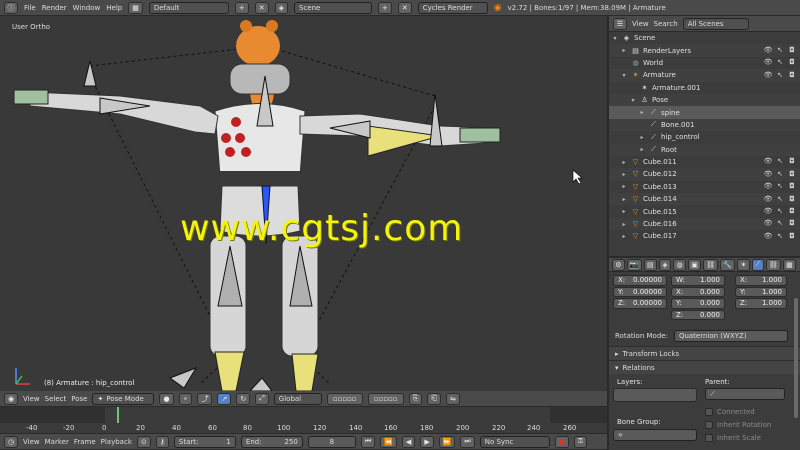  I want to click on inherit-scale-row: Inherit Scale, so click(733, 438).